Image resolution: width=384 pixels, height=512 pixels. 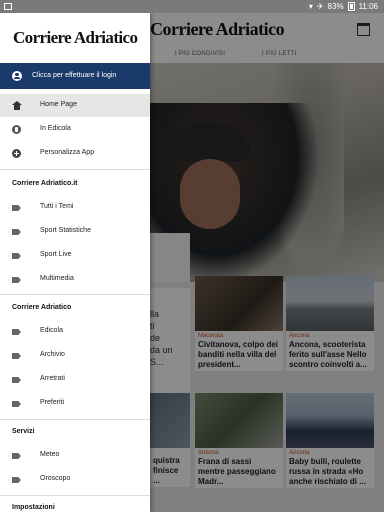 What do you see at coordinates (75, 255) in the screenshot?
I see `menu-item-sport-live: Sport Live` at bounding box center [75, 255].